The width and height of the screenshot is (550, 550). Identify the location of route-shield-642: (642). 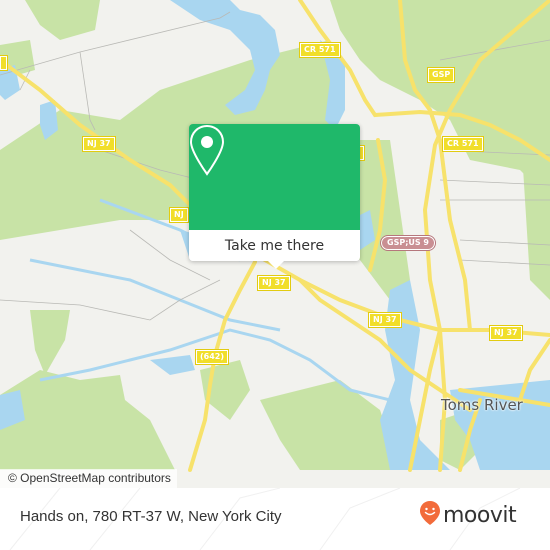
(212, 357).